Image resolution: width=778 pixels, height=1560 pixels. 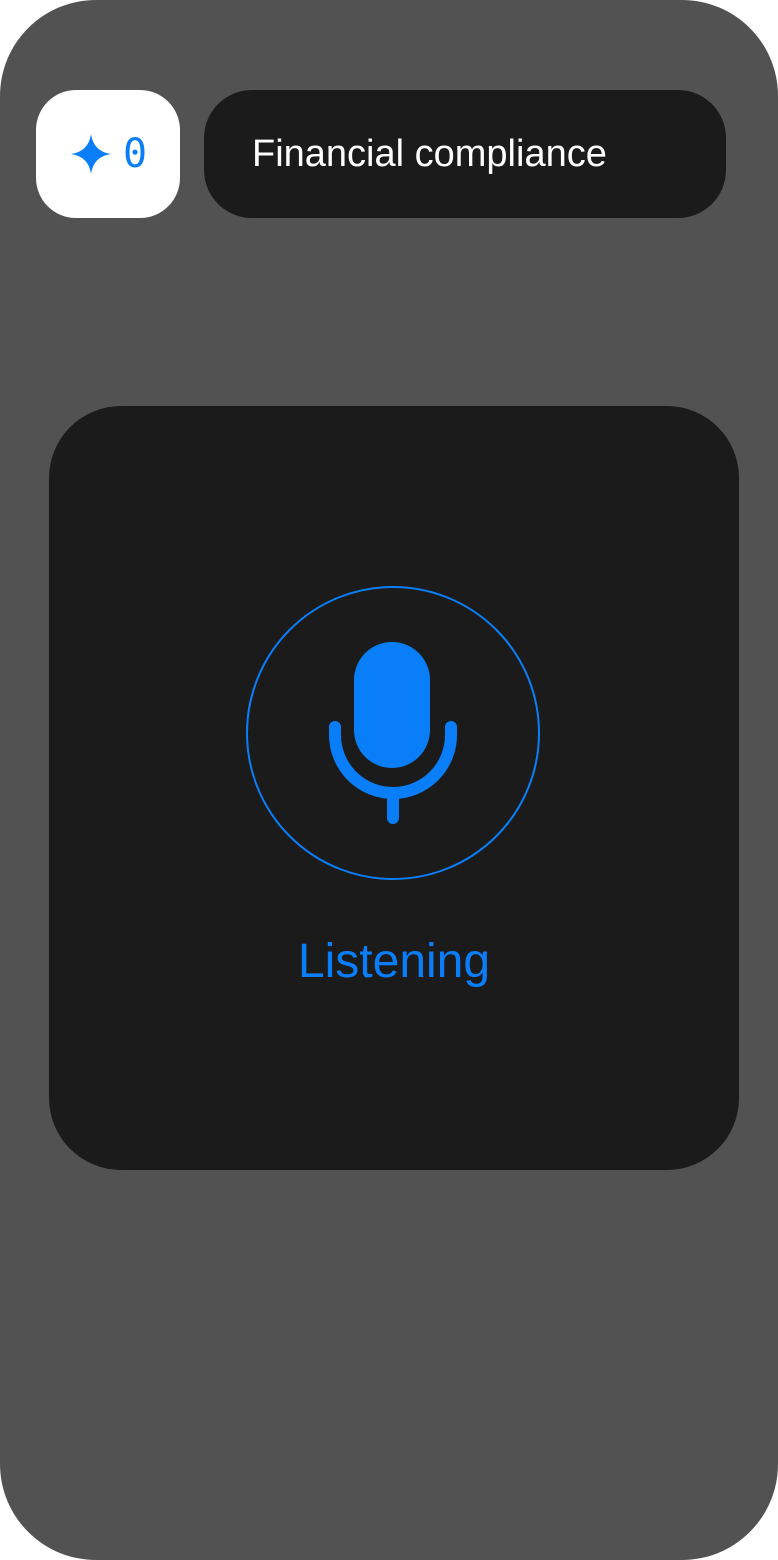 What do you see at coordinates (90, 154) in the screenshot?
I see `sparkle-star-icon` at bounding box center [90, 154].